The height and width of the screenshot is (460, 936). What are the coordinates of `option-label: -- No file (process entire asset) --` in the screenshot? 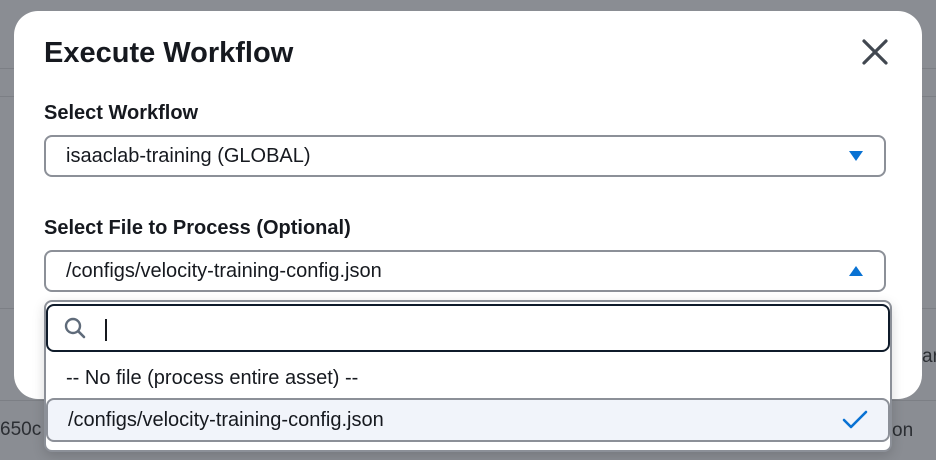 It's located at (212, 377).